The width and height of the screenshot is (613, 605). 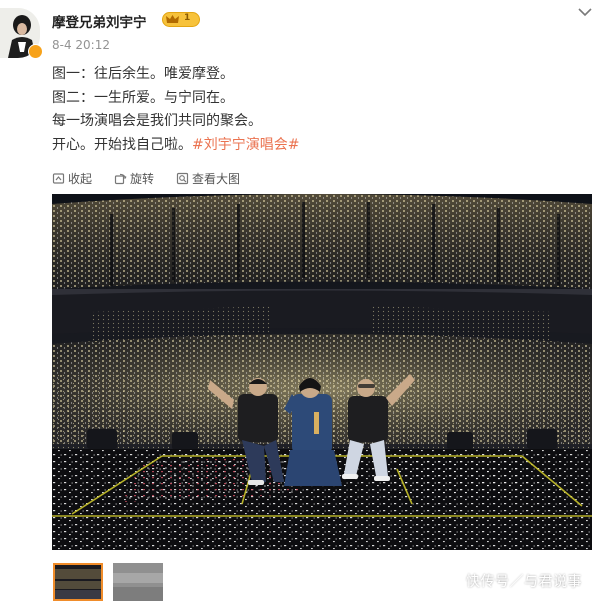 I want to click on view-large-icon, so click(x=182, y=178).